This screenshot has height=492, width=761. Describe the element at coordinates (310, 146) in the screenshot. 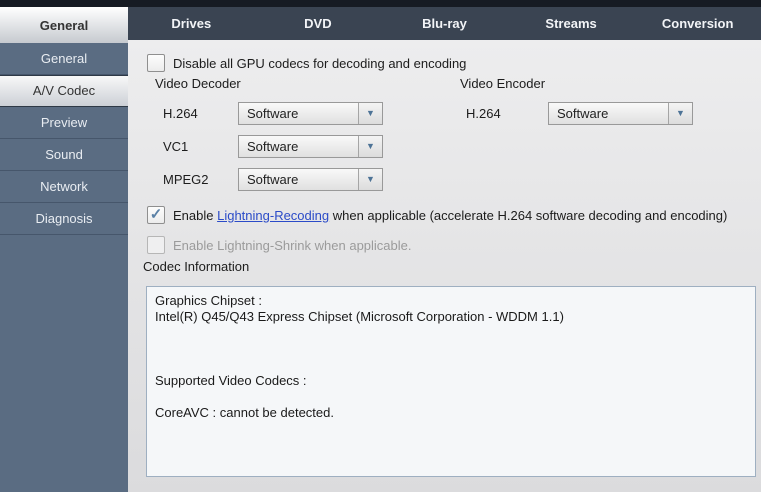

I see `vc1-decoder-dropdown: Software ▼` at that location.